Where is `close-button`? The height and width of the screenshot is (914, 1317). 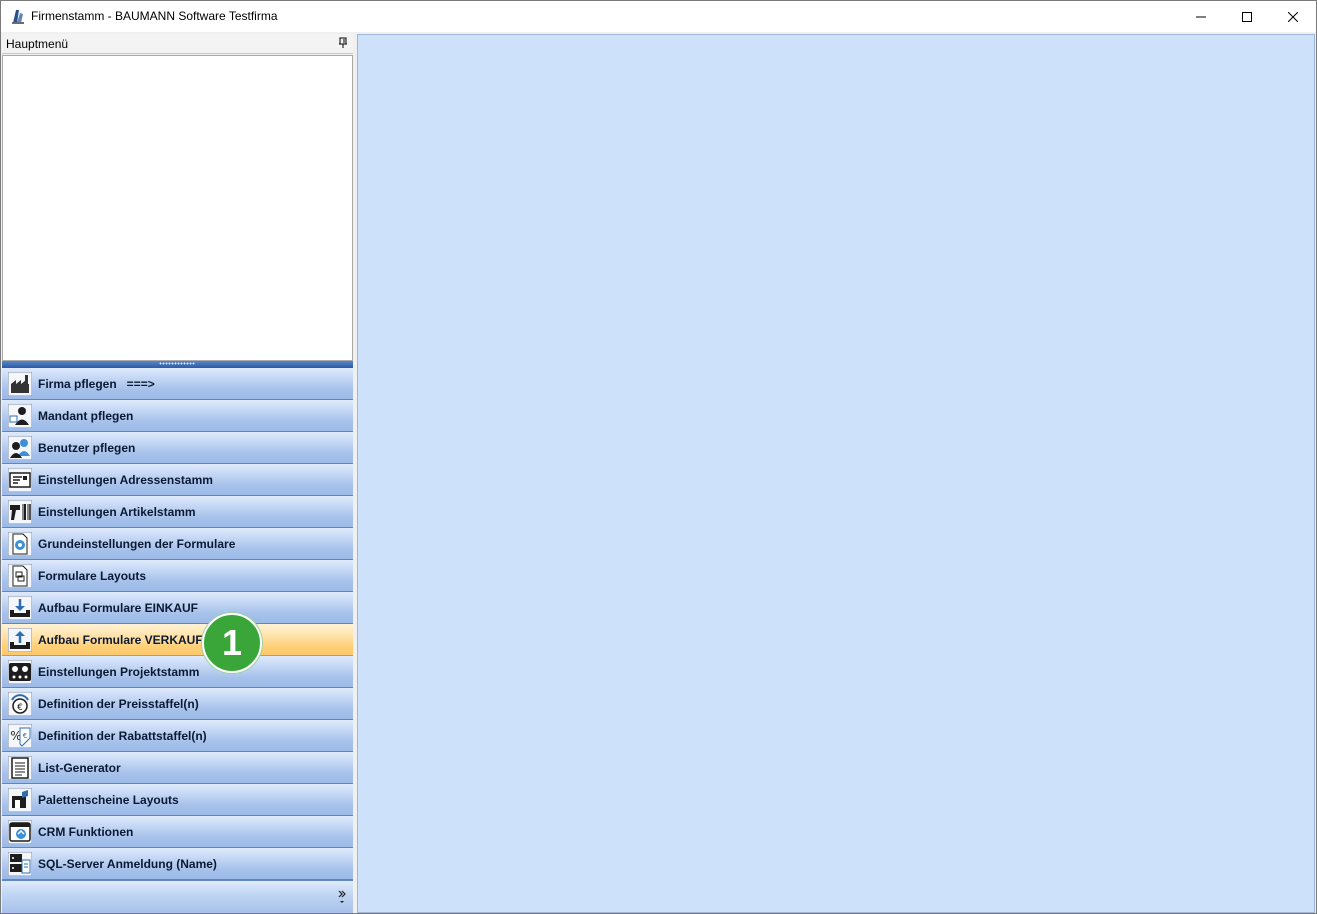
close-button is located at coordinates (1293, 16).